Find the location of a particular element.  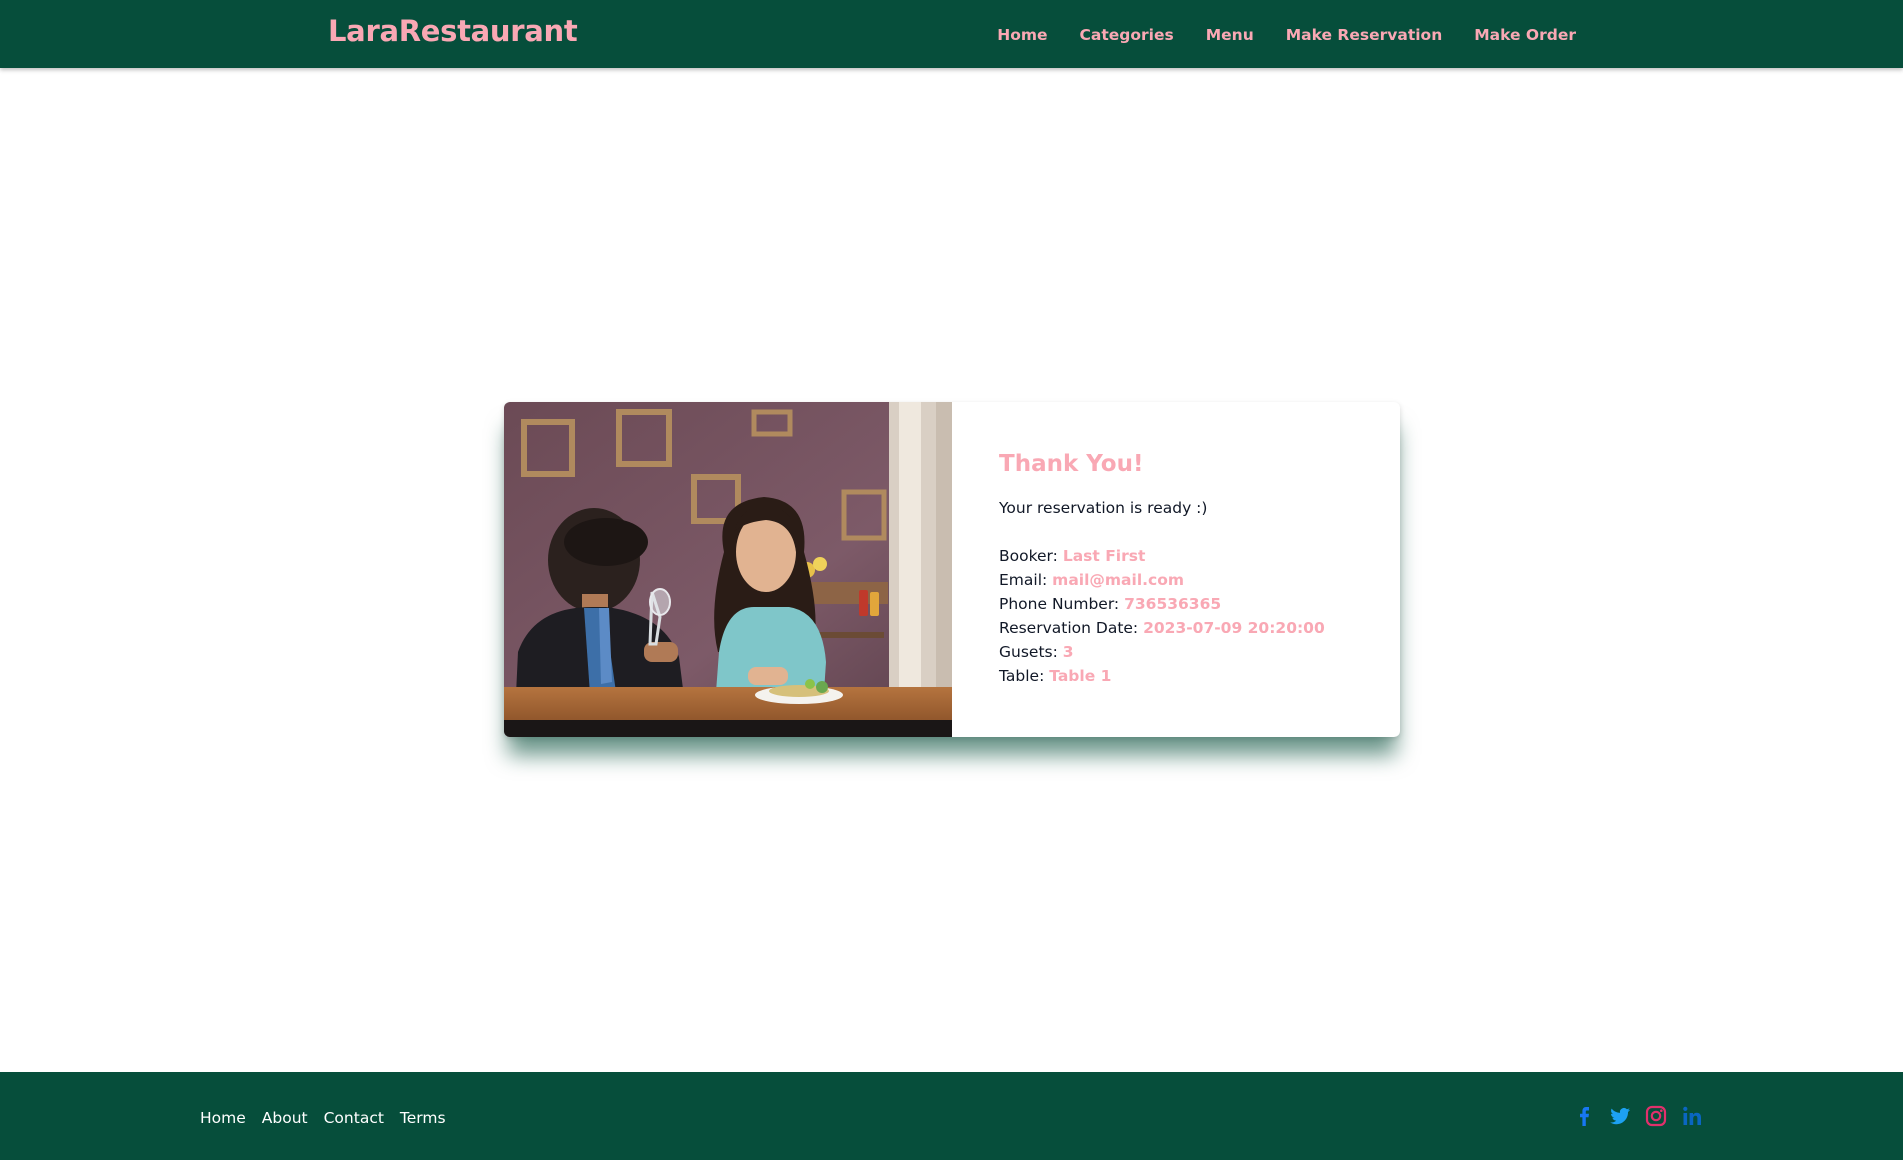

twitter-icon is located at coordinates (1620, 1116).